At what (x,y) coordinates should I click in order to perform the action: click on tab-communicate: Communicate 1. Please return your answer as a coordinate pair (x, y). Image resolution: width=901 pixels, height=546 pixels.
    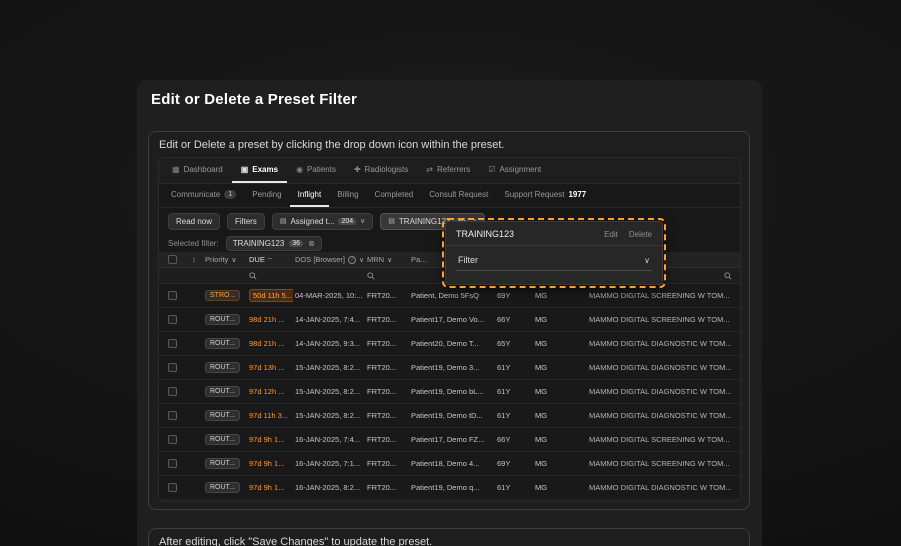
    Looking at the image, I should click on (203, 195).